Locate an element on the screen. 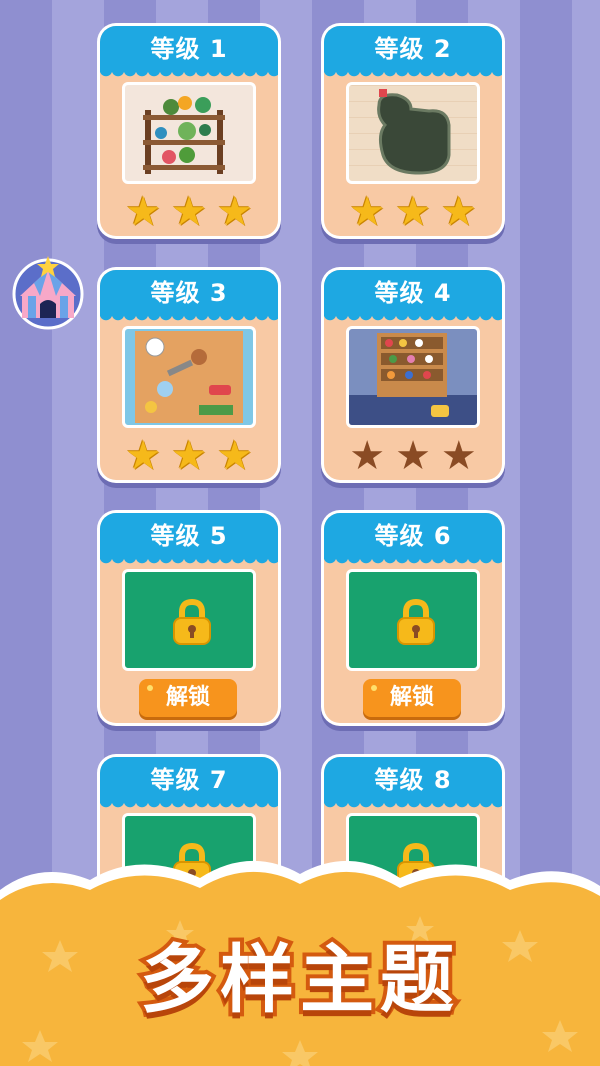  level-card-3: 等级 3 ★ ★ ★ is located at coordinates (189, 375).